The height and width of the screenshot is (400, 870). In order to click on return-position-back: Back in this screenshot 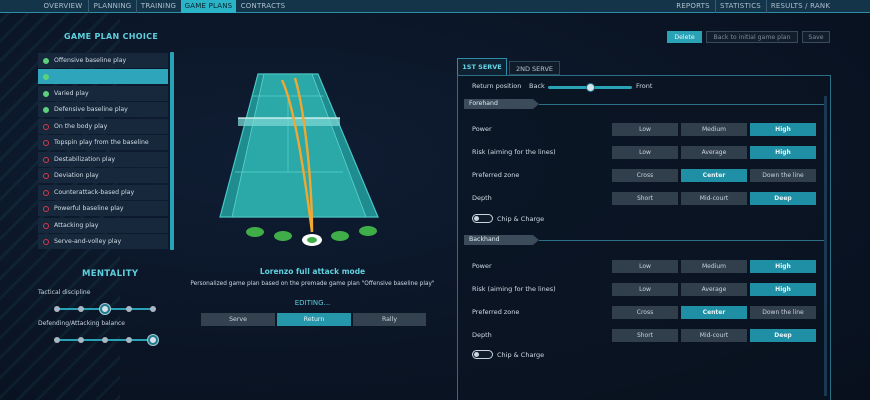, I will do `click(537, 86)`.